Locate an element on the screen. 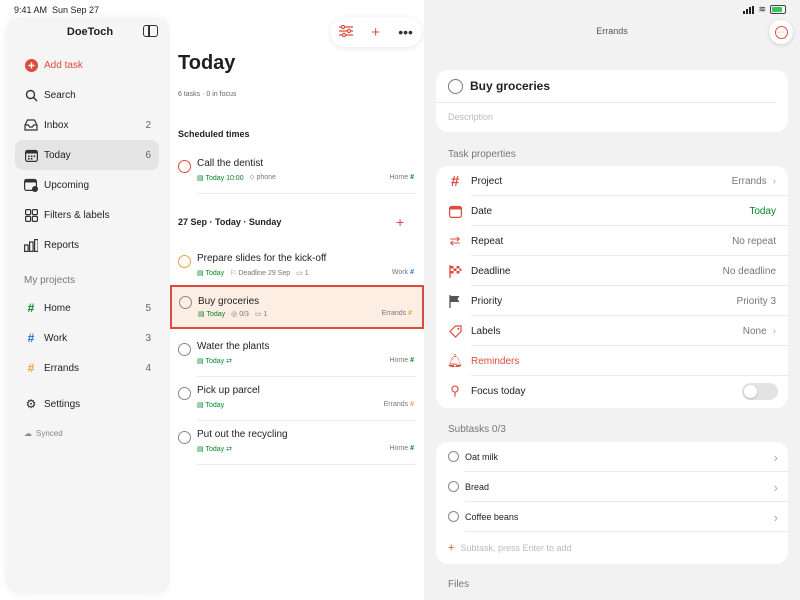 This screenshot has width=800, height=600. tag-icon: ⬦ is located at coordinates (252, 177).